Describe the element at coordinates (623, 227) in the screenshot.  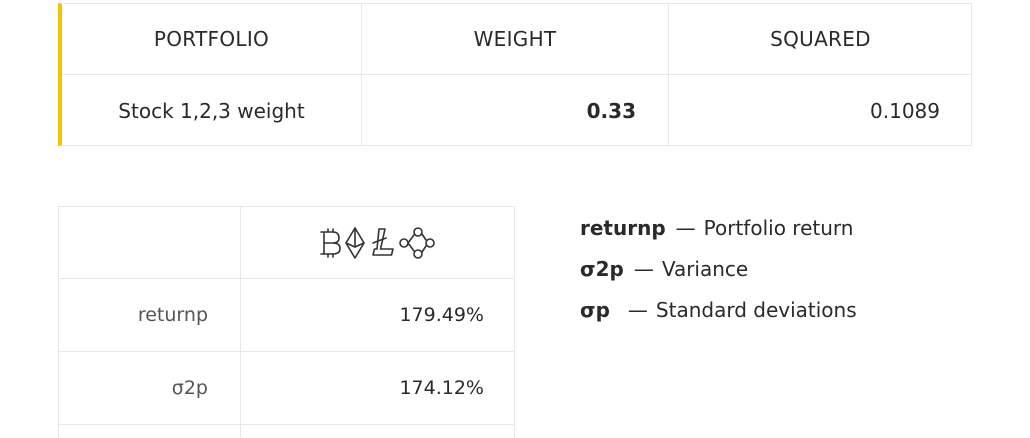
I see `legend-term: returnp` at that location.